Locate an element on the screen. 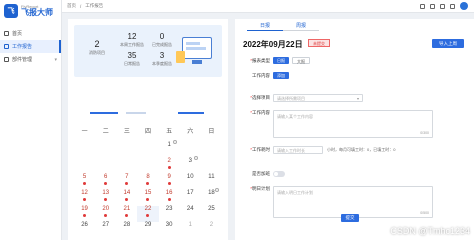 The image size is (474, 240). hours-label: 工作耗时 is located at coordinates (261, 149).